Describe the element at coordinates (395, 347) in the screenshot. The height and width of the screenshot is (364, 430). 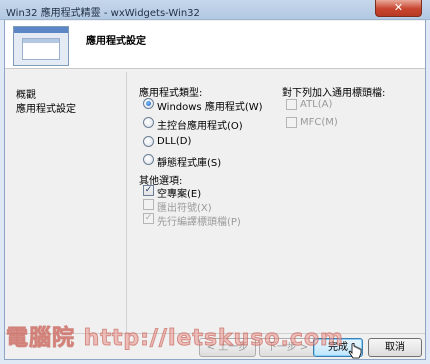
I see `cancel-button: 取消` at that location.